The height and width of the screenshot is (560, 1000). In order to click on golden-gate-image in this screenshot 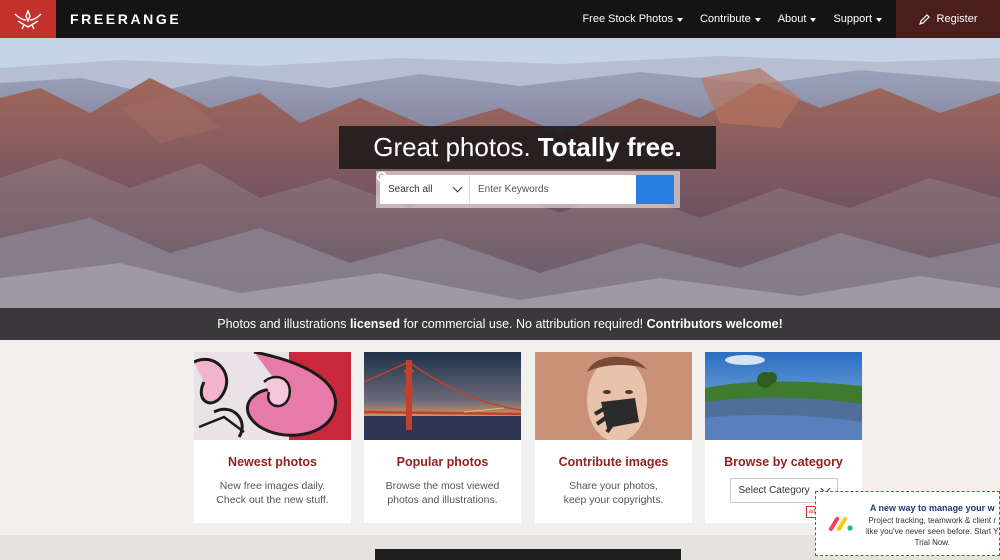, I will do `click(442, 396)`.